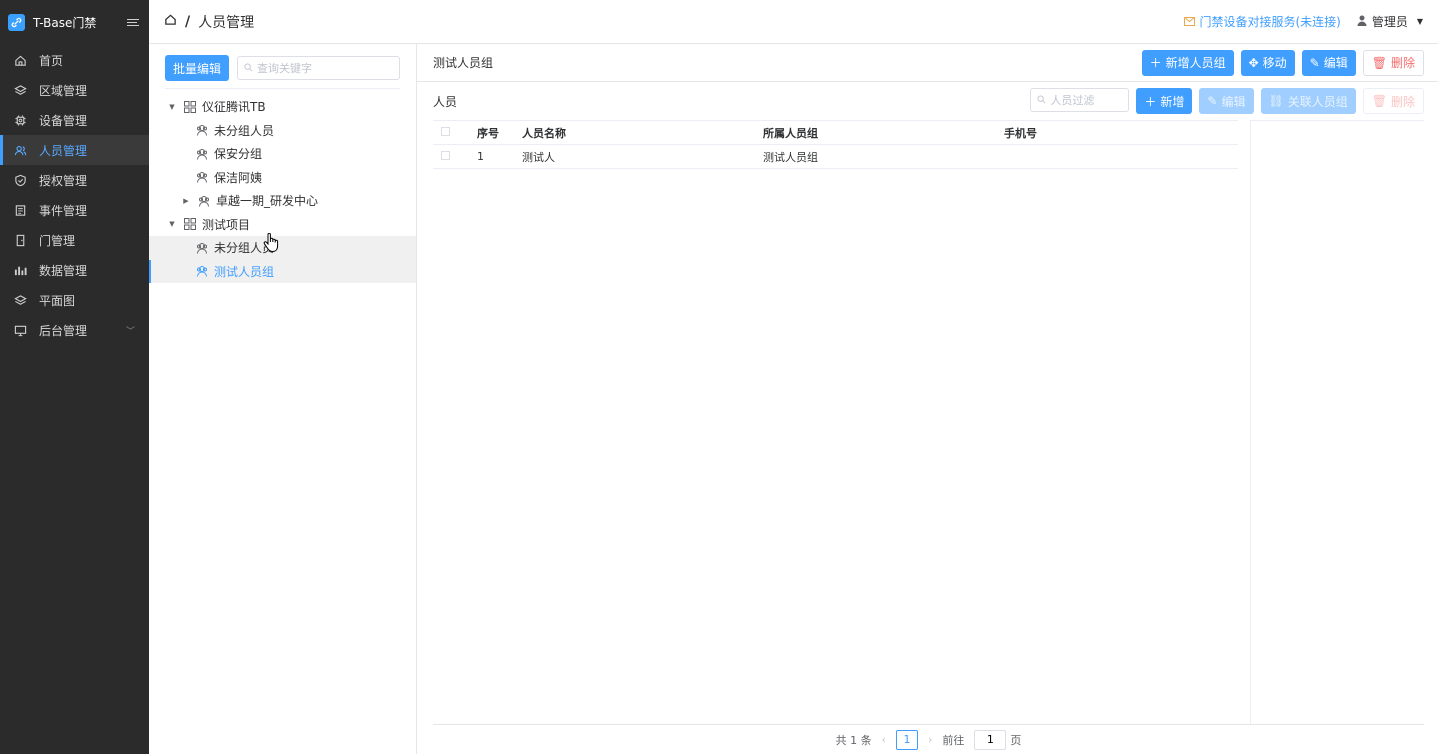  Describe the element at coordinates (226, 22) in the screenshot. I see `page-title: 人员管理` at that location.